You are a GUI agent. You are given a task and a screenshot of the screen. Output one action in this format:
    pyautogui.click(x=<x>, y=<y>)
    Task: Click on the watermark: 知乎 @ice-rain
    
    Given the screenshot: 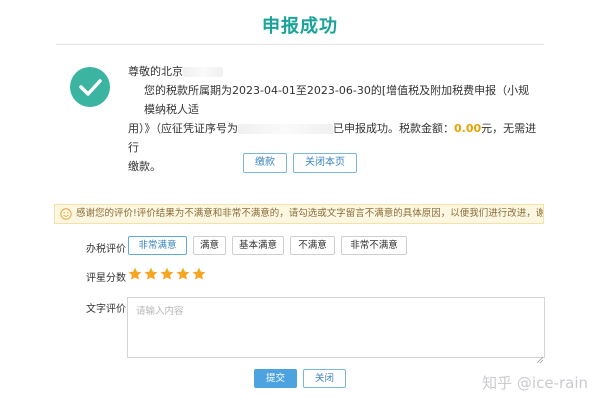 What is the action you would take?
    pyautogui.click(x=535, y=383)
    